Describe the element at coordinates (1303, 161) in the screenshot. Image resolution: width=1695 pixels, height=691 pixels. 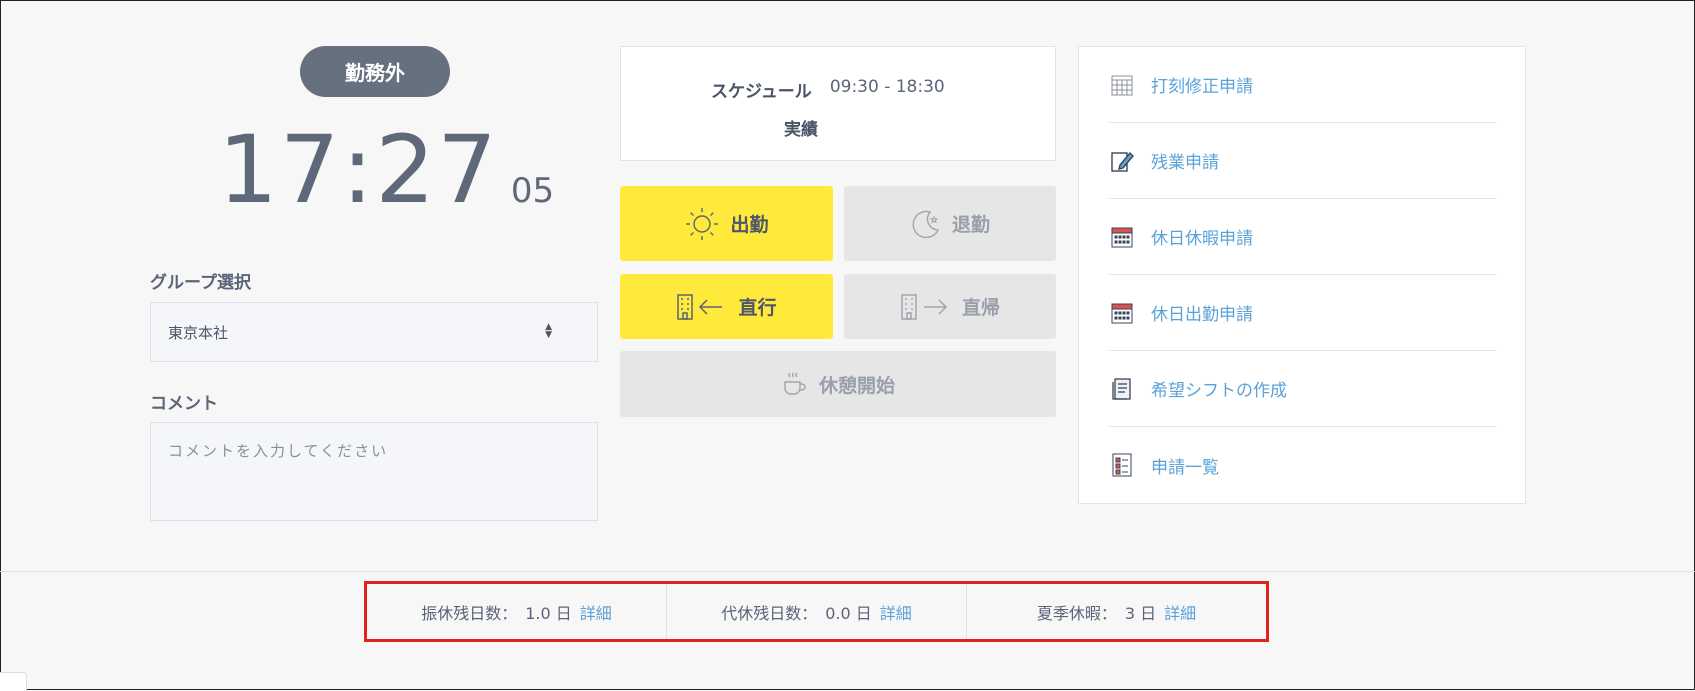
I see `menu-item-overtime: 残業申請` at that location.